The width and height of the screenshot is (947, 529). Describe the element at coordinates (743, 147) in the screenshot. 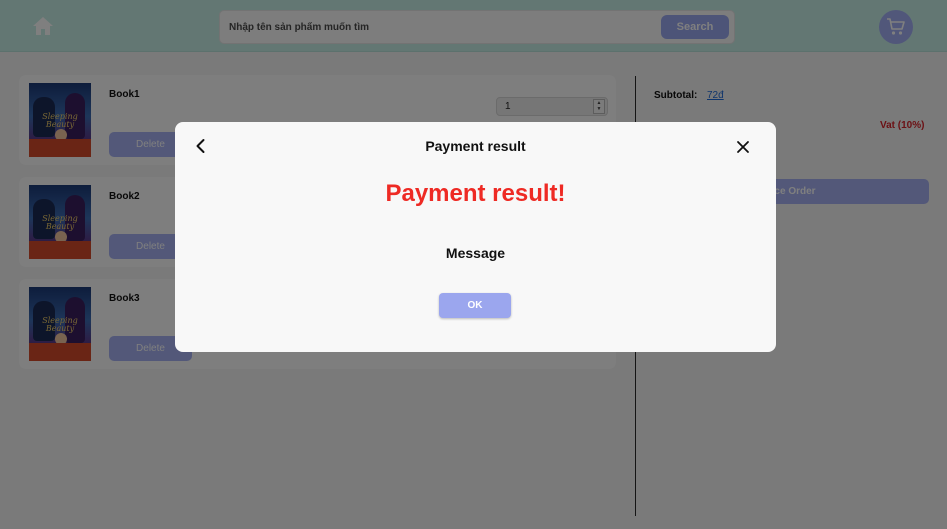

I see `close-icon` at that location.